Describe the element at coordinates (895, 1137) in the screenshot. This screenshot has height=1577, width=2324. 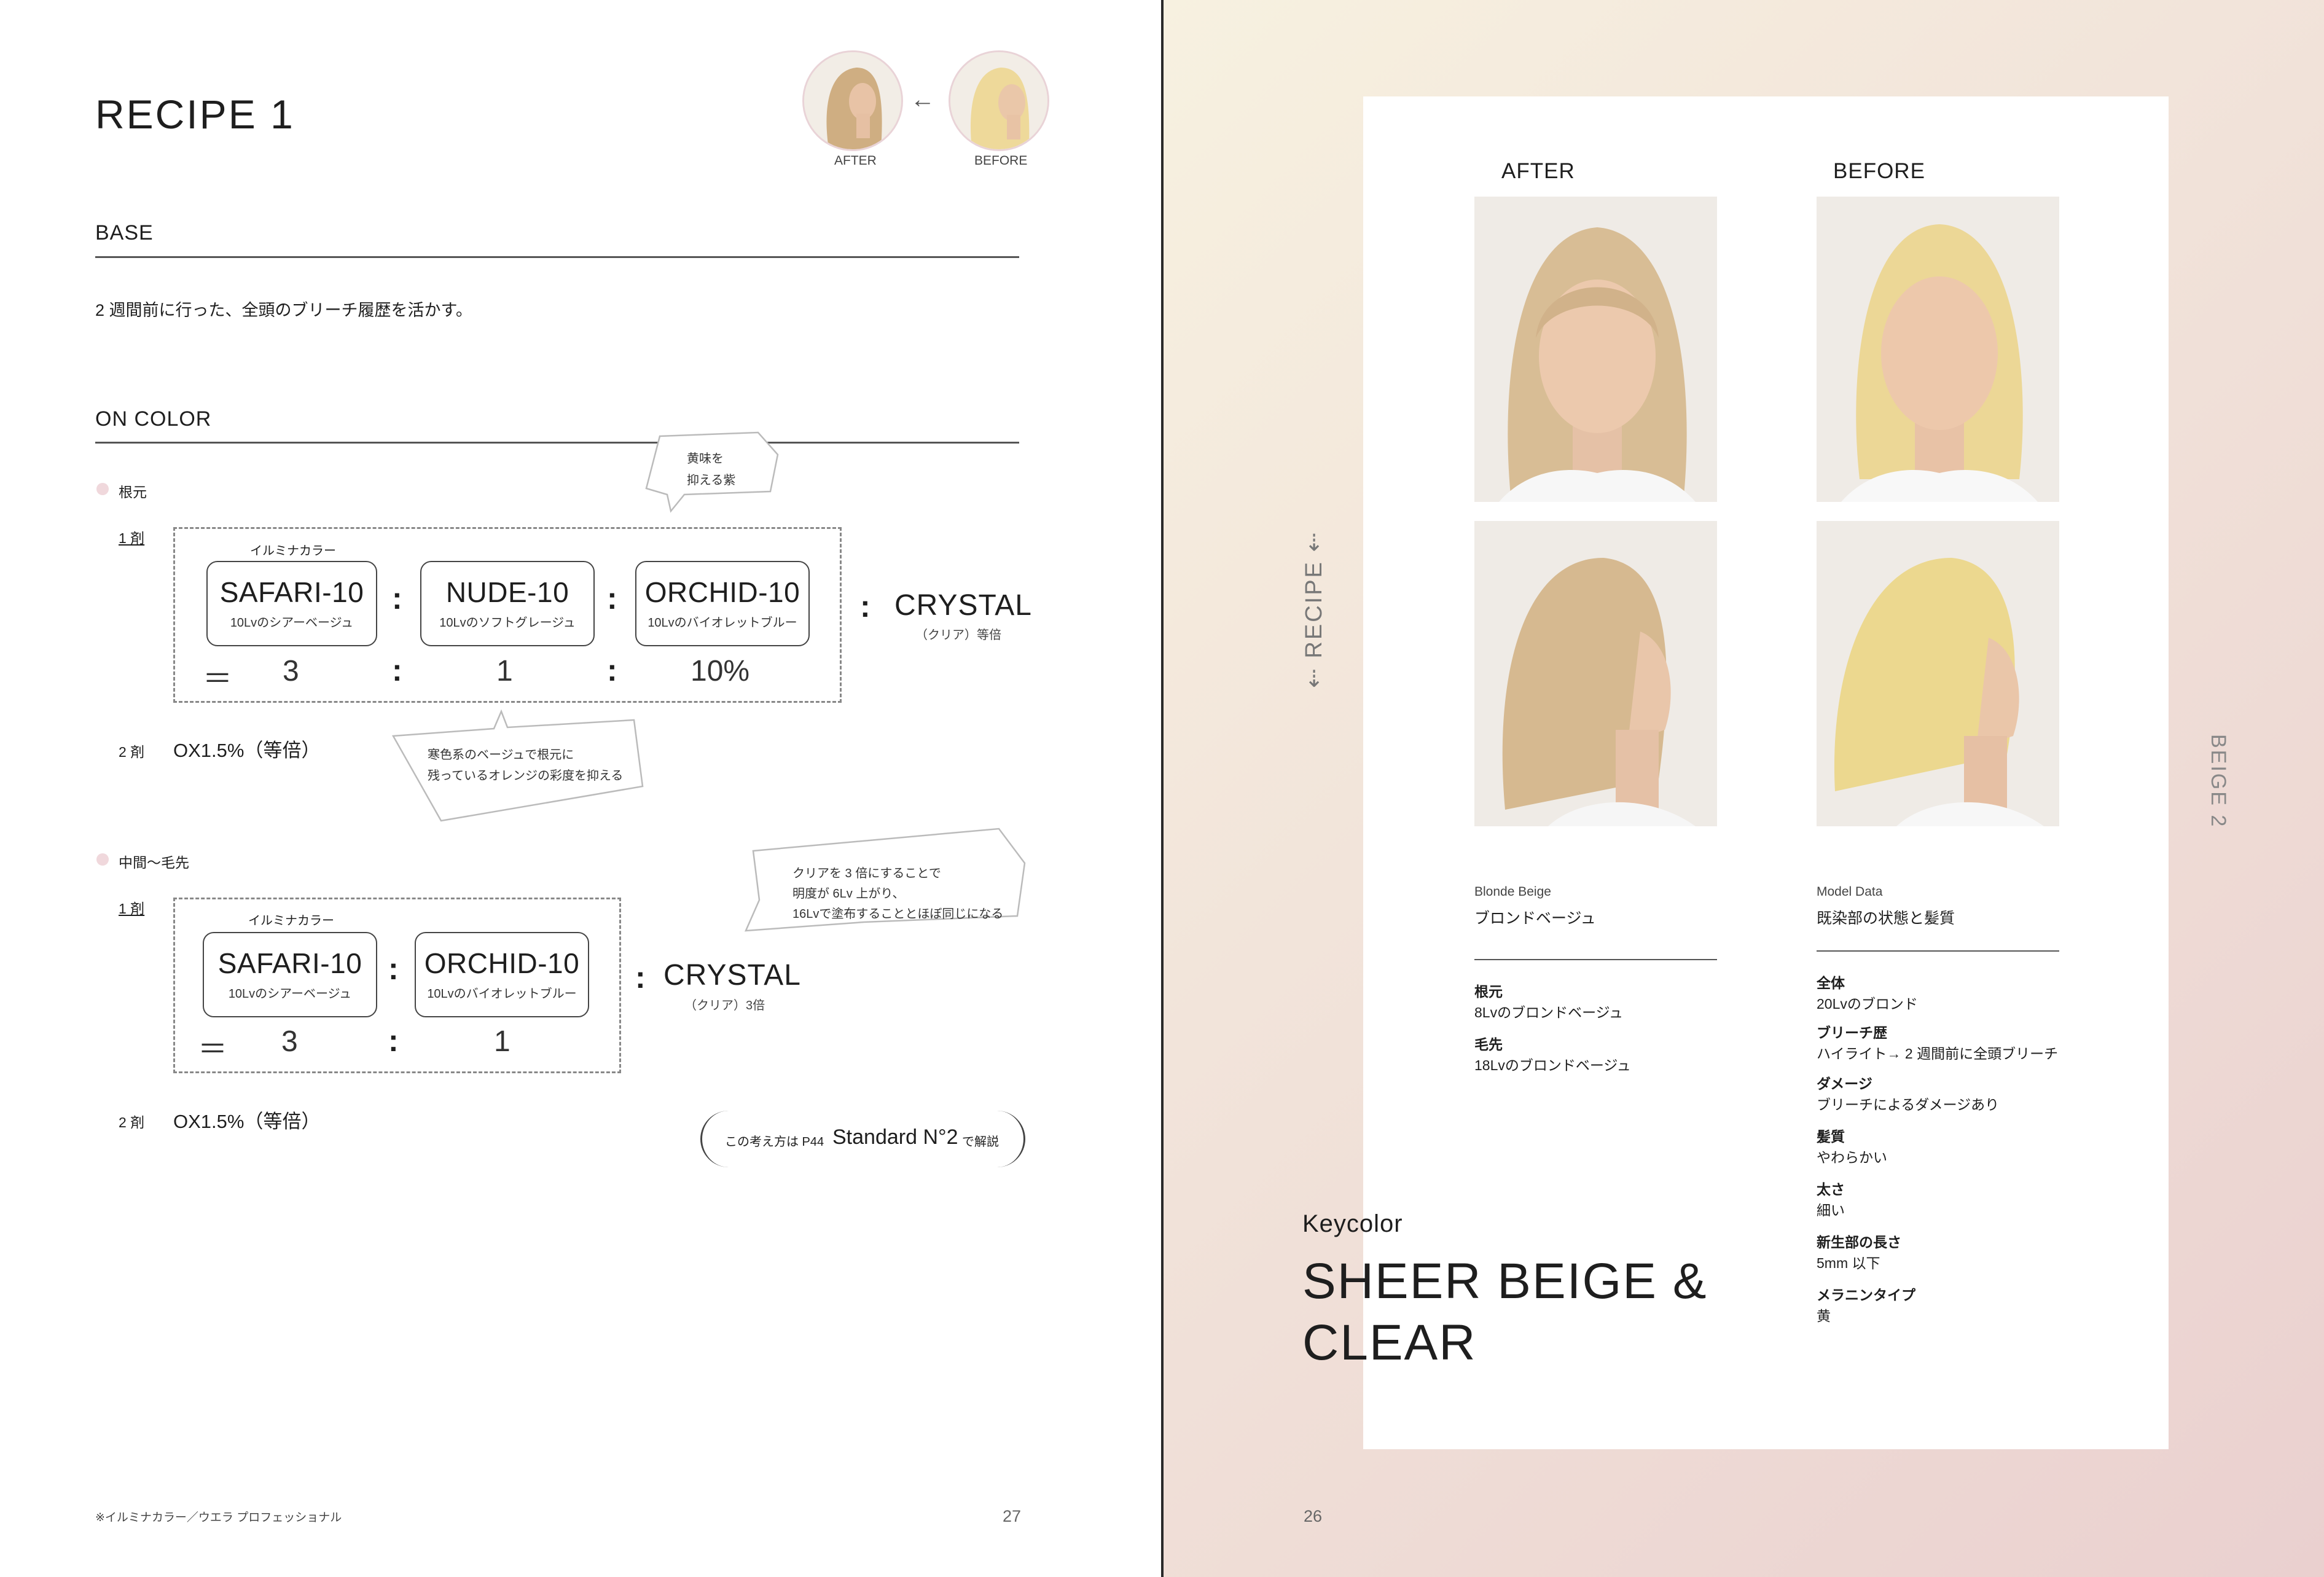
I see `reference-main: Standard N°2` at that location.